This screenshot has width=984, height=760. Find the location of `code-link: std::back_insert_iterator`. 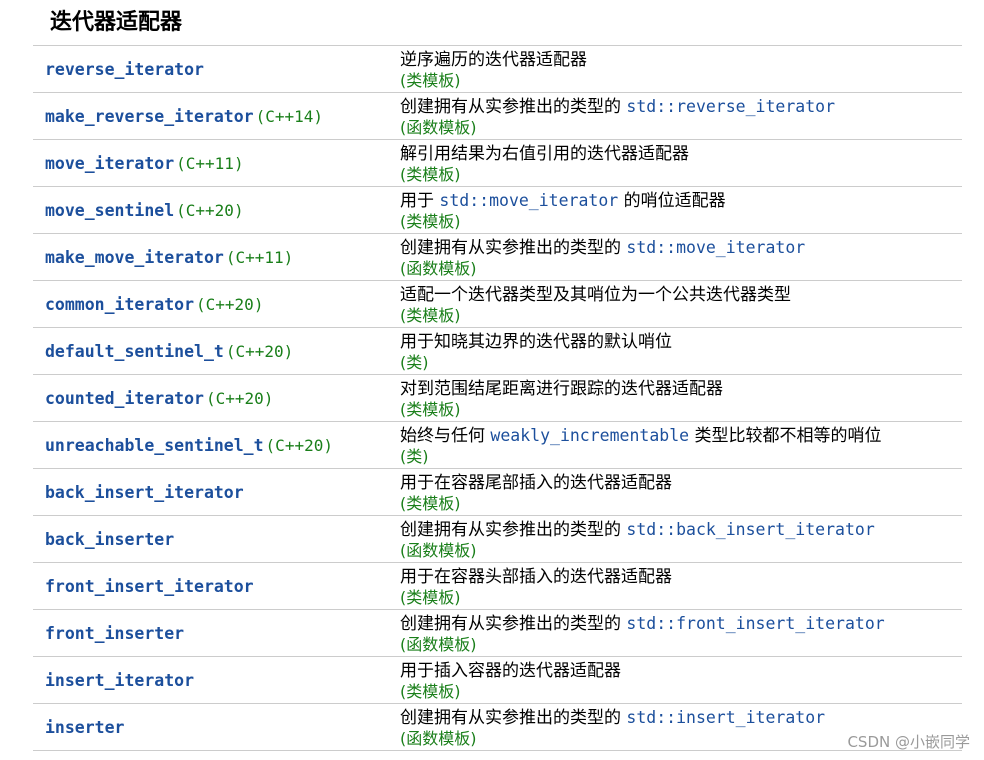

code-link: std::back_insert_iterator is located at coordinates (750, 529).